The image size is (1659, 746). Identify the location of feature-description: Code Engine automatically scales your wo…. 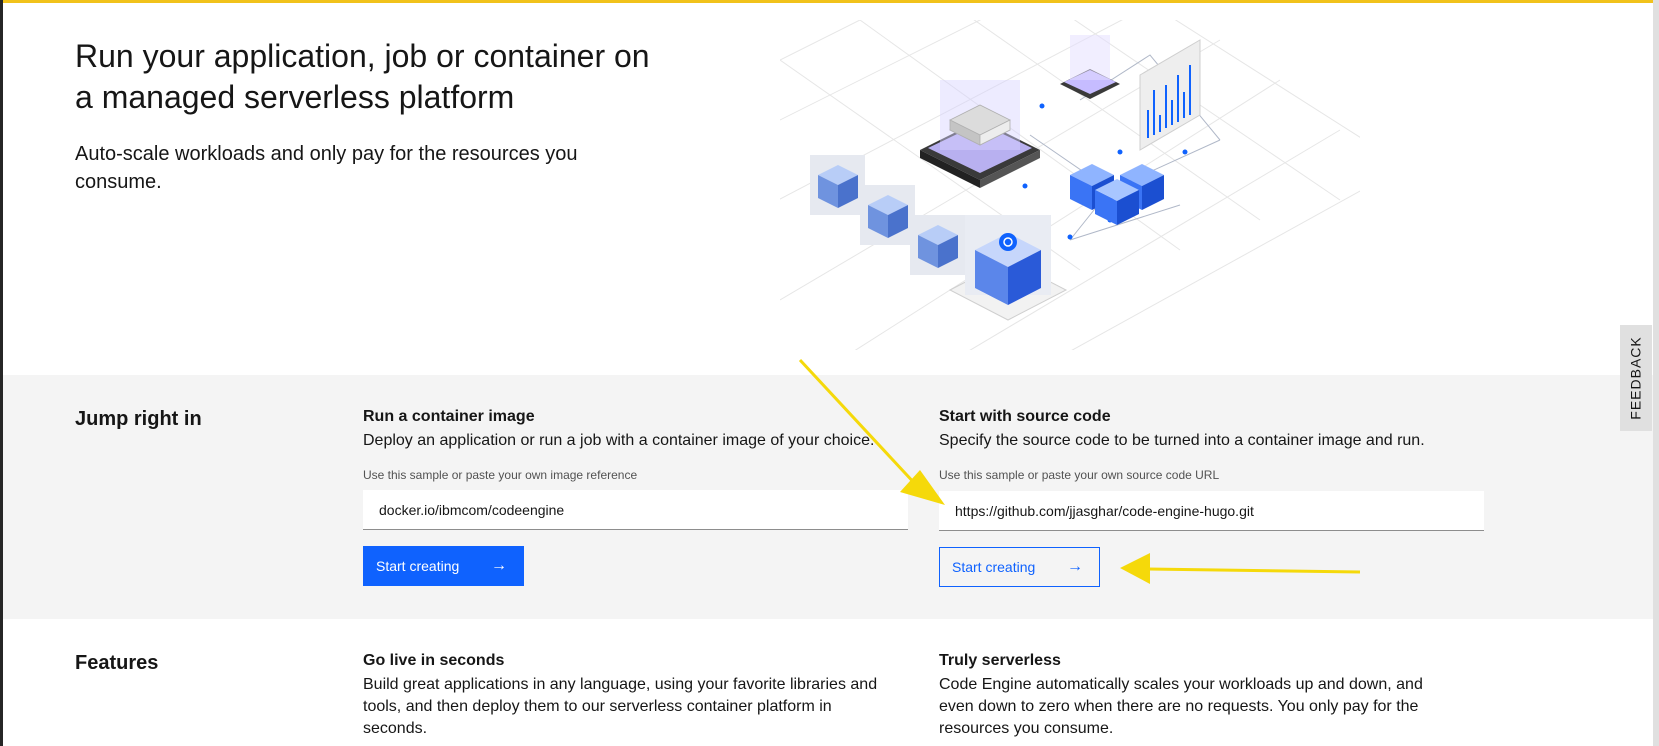
(1181, 706).